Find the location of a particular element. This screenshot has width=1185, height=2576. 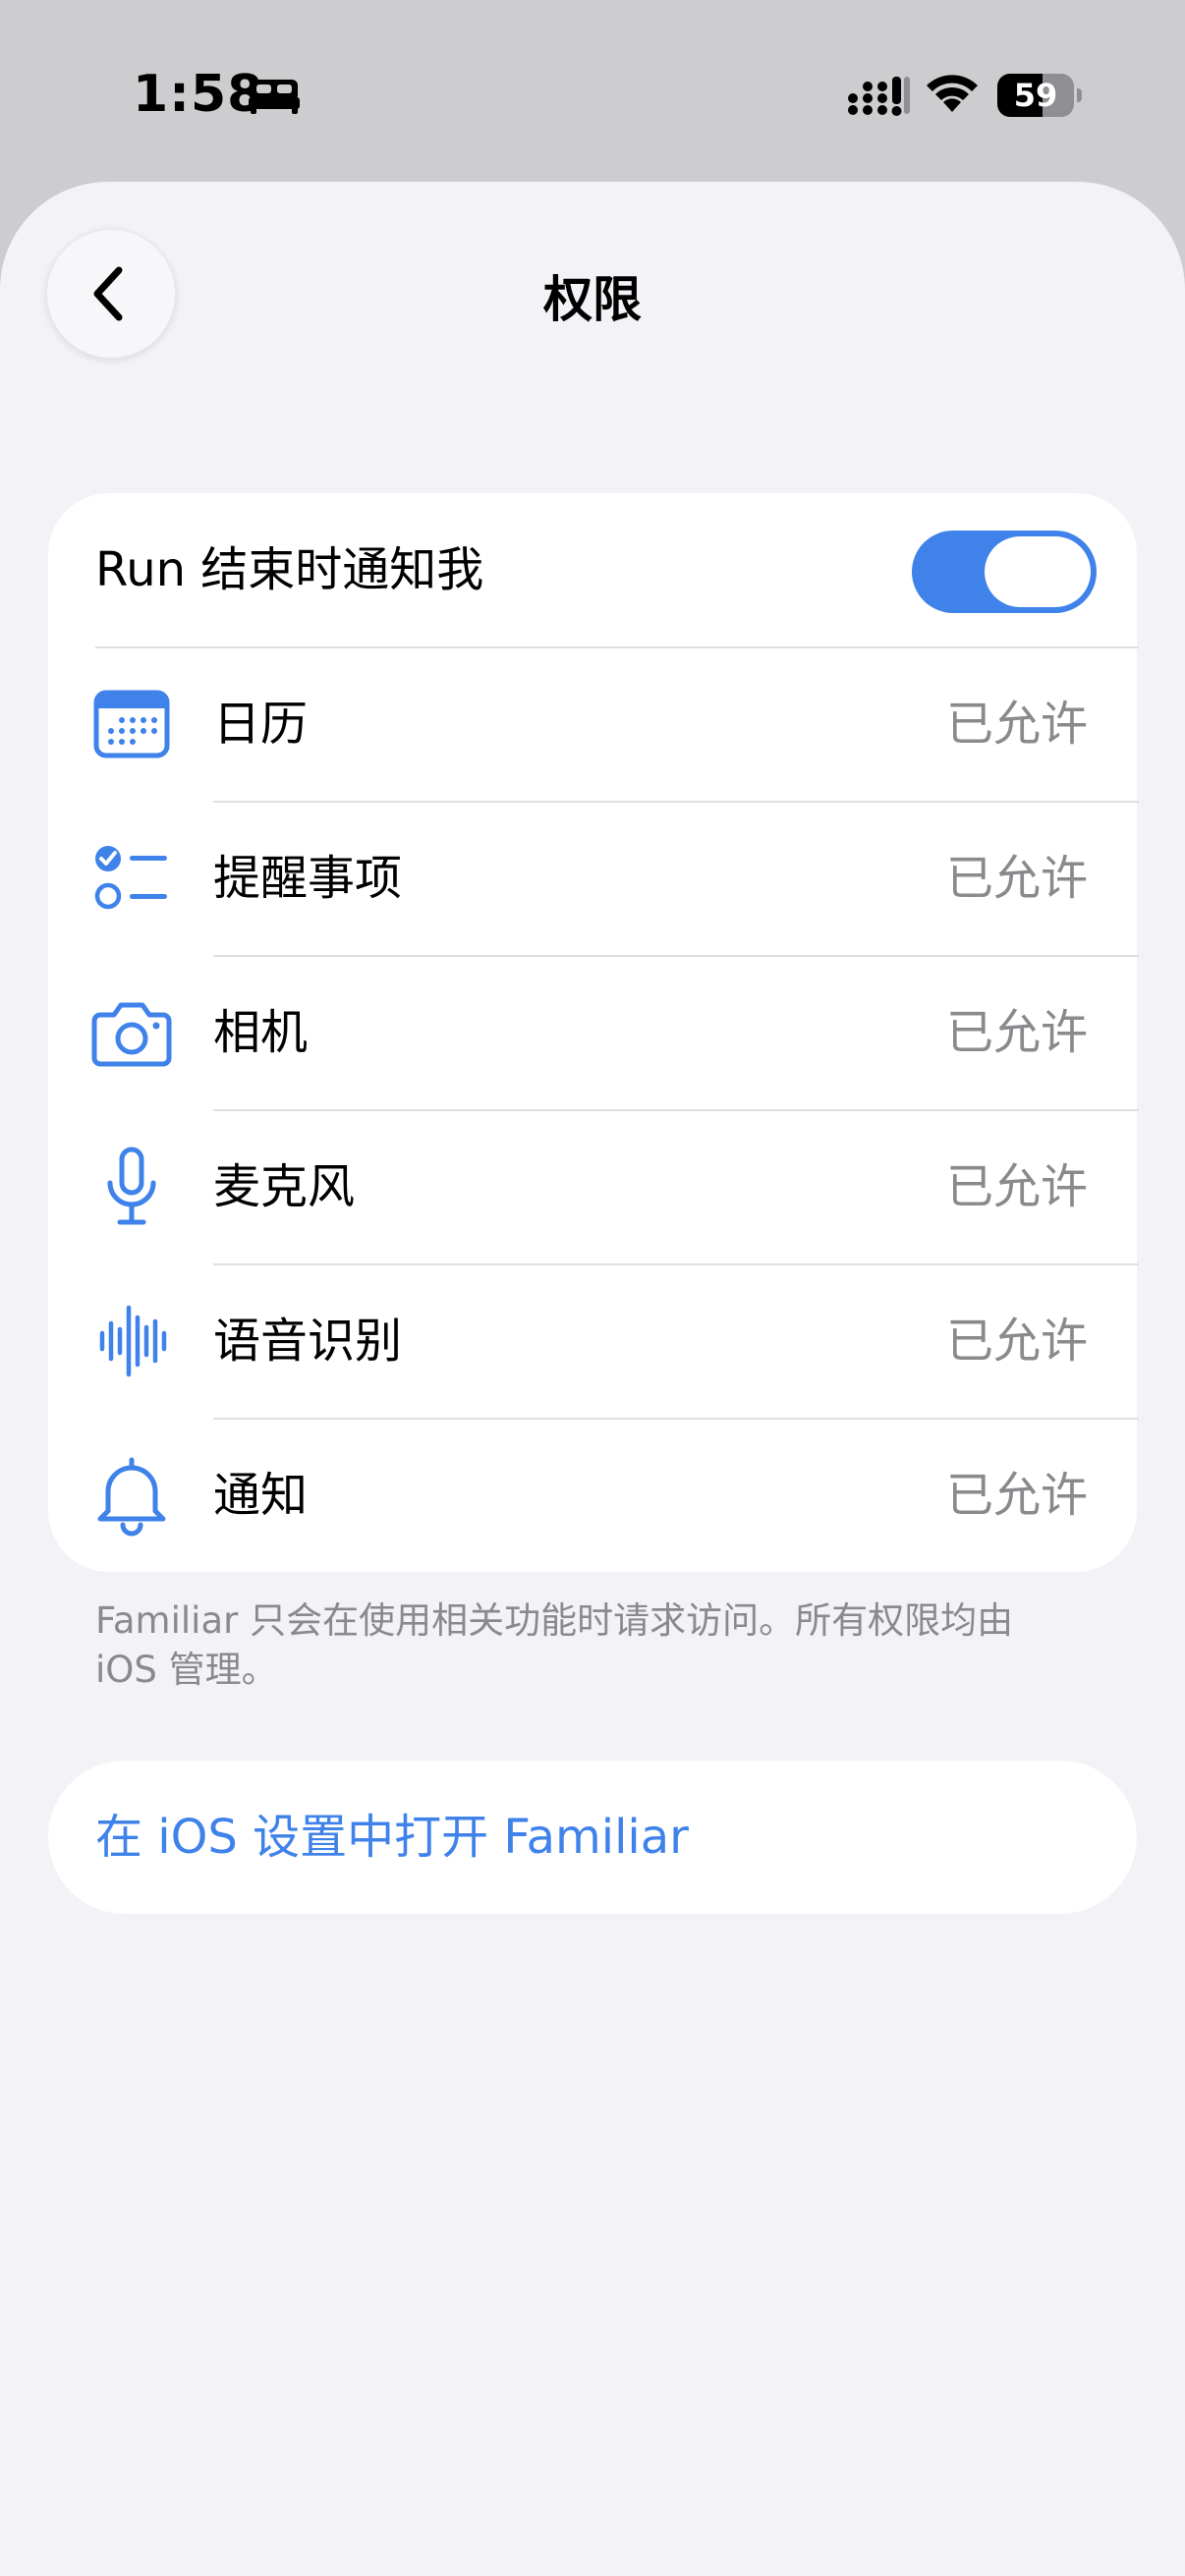

permission-row-speech-recognition: 语音识别 已允许 is located at coordinates (592, 1341).